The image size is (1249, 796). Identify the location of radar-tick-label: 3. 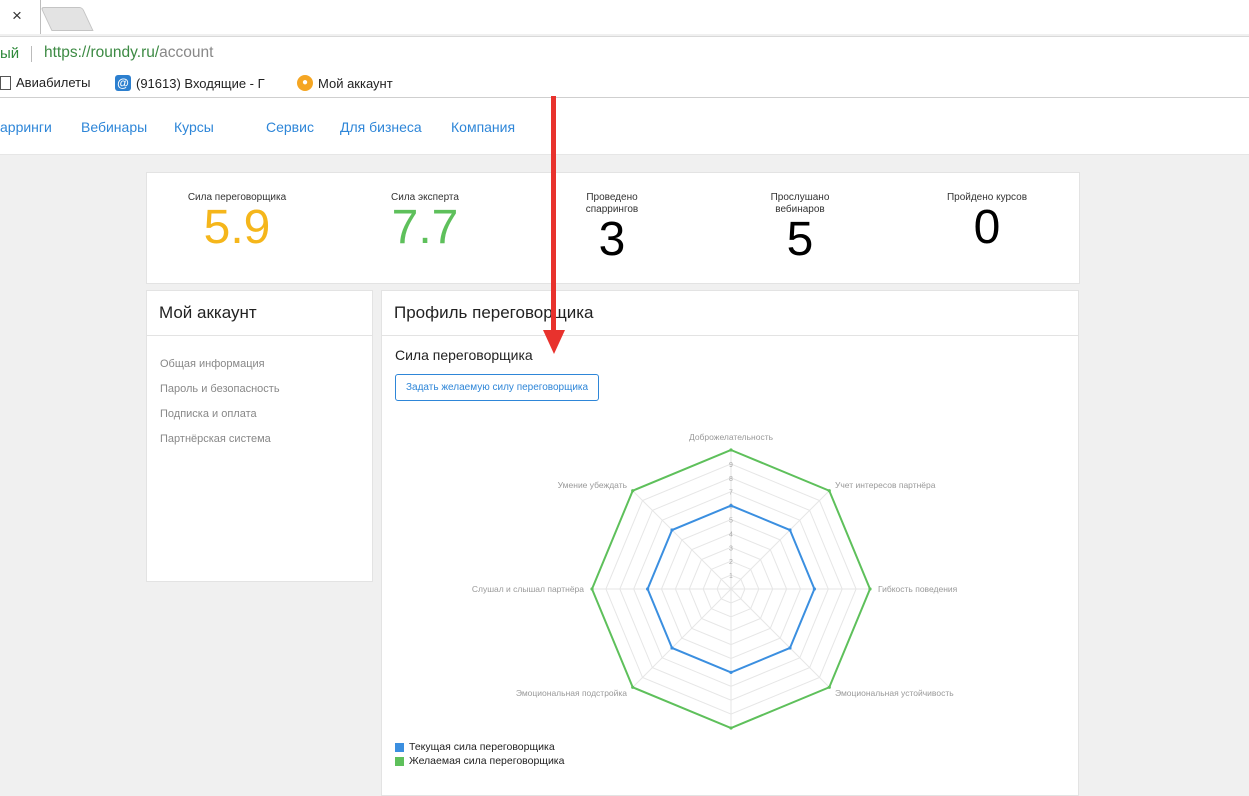
(731, 548).